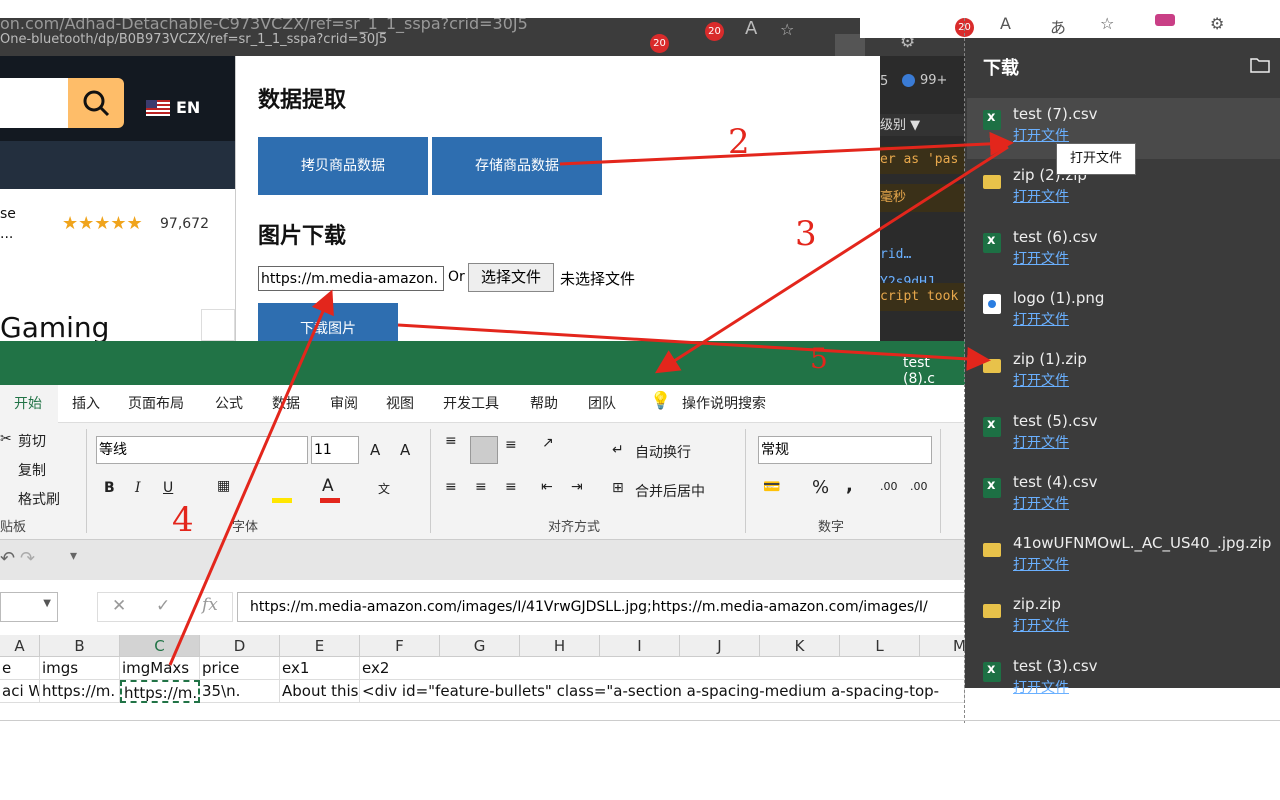  What do you see at coordinates (183, 520) in the screenshot?
I see `annotation-label: 4` at bounding box center [183, 520].